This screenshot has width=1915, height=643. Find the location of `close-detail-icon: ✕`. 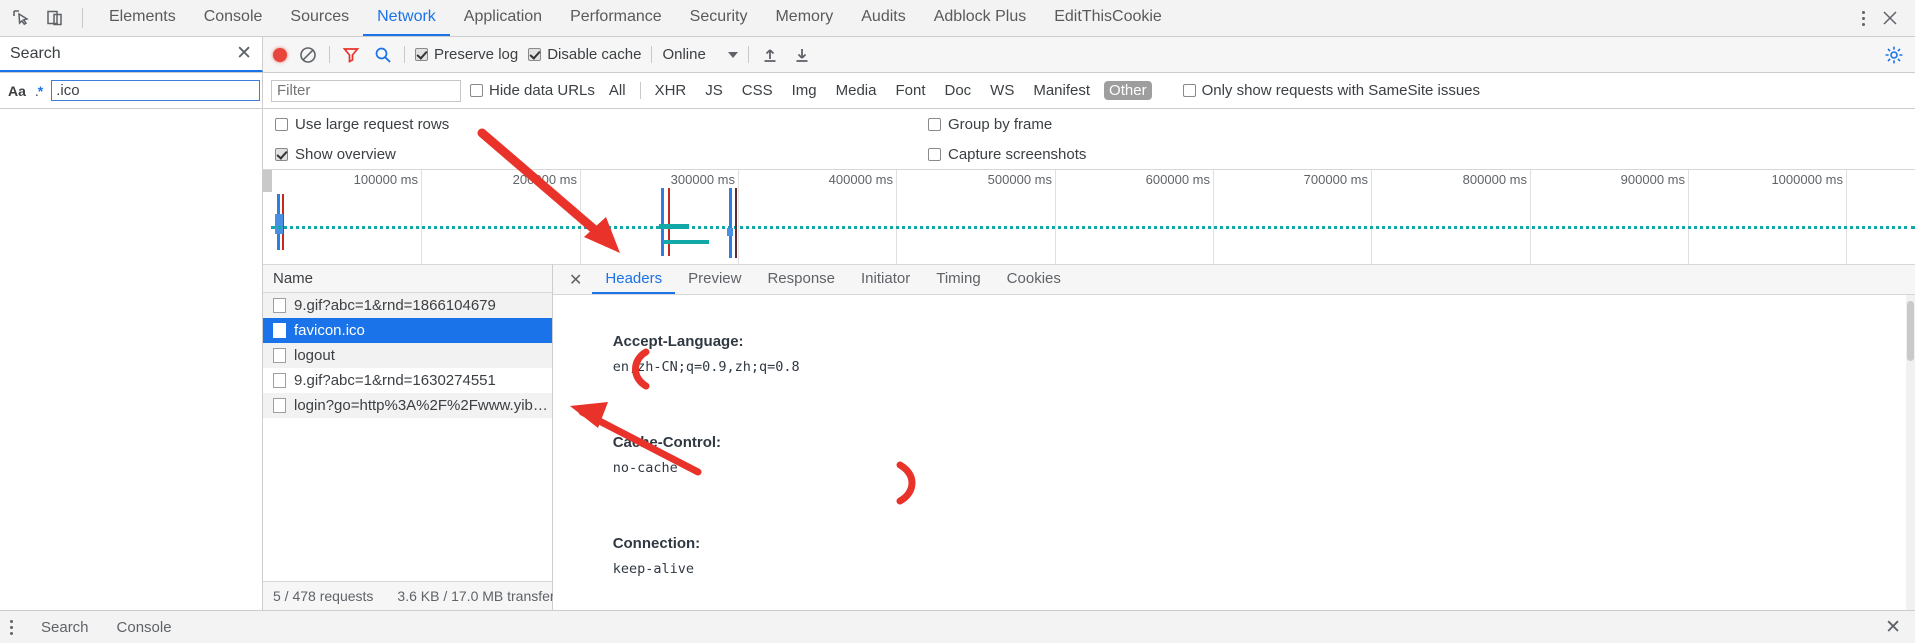

close-detail-icon: ✕ is located at coordinates (575, 279).